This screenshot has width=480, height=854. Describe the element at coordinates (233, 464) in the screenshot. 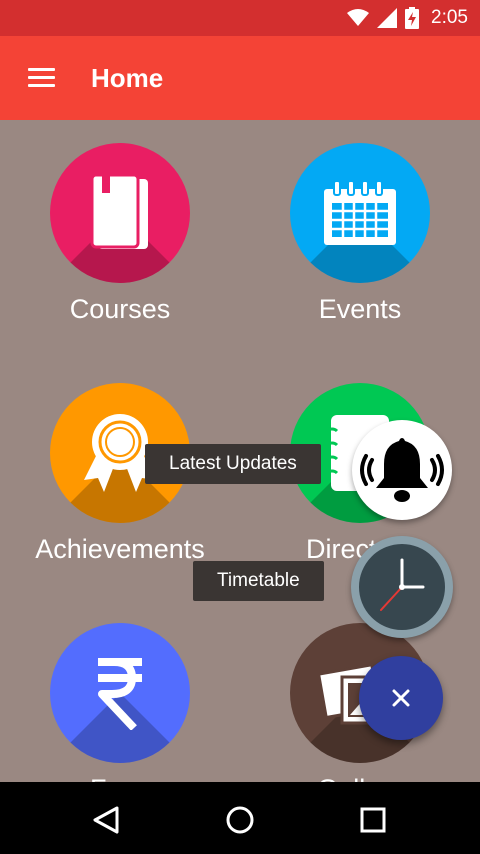

I see `fab-menu-label-latest-updates: Latest Updates` at that location.